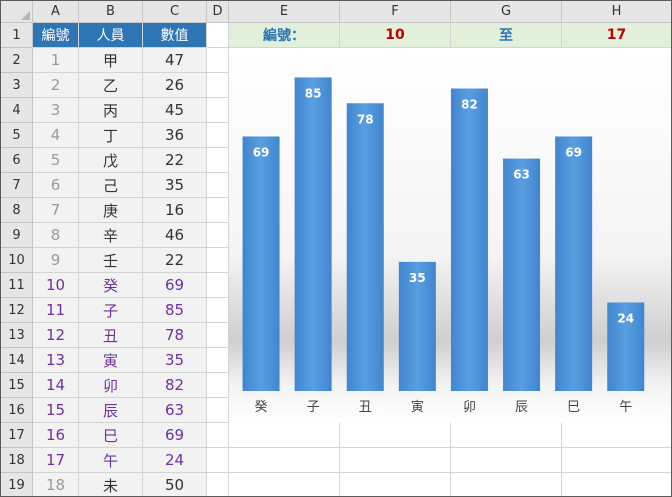 The width and height of the screenshot is (672, 497). What do you see at coordinates (17, 235) in the screenshot?
I see `row-header-9: 9` at bounding box center [17, 235].